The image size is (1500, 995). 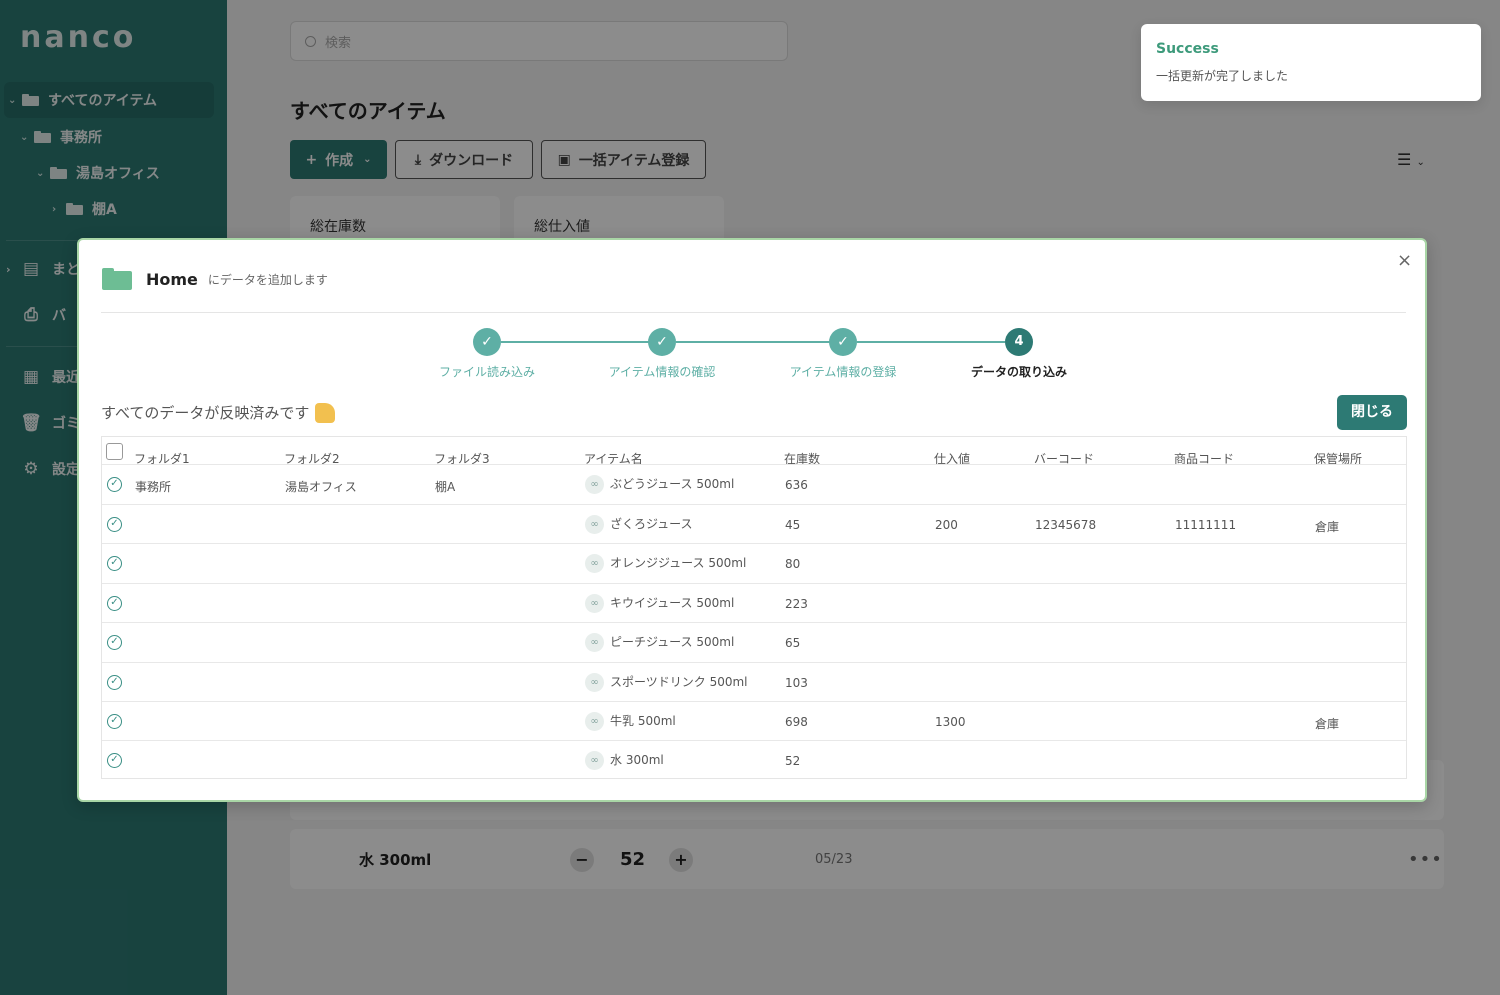 I want to click on completion-message: すべてのデータが反映済みです, so click(x=218, y=412).